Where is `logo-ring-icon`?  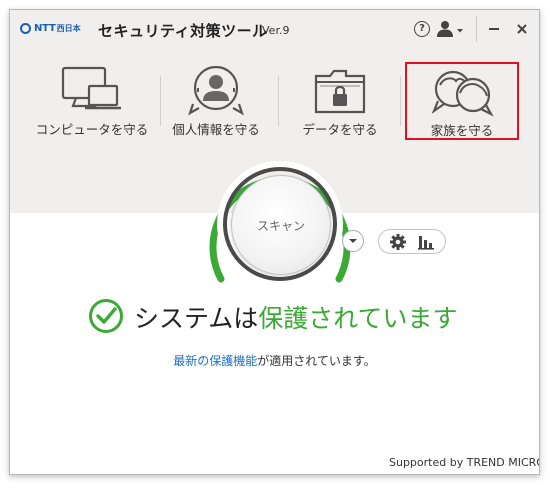 logo-ring-icon is located at coordinates (25, 28).